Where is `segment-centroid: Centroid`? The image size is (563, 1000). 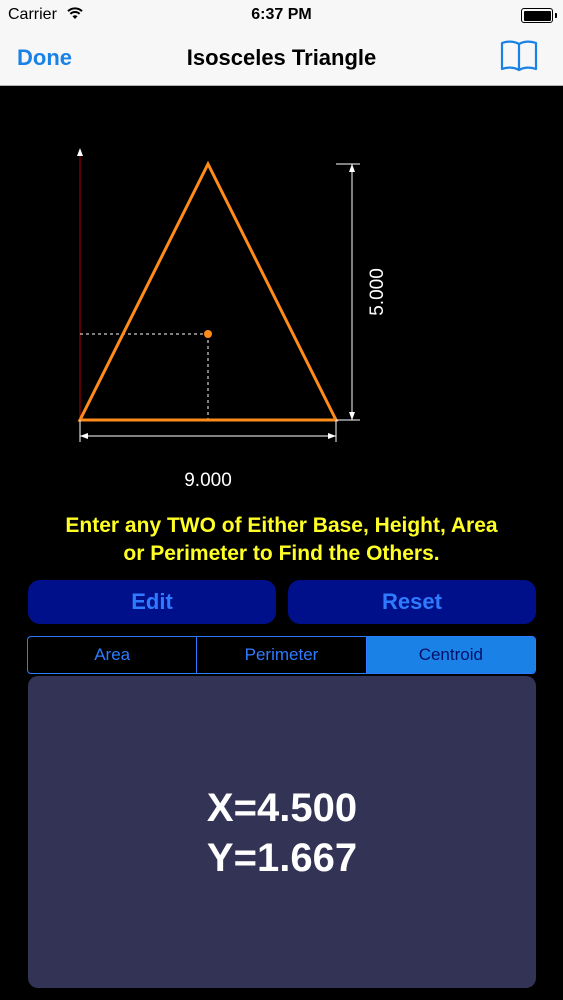
segment-centroid: Centroid is located at coordinates (450, 655).